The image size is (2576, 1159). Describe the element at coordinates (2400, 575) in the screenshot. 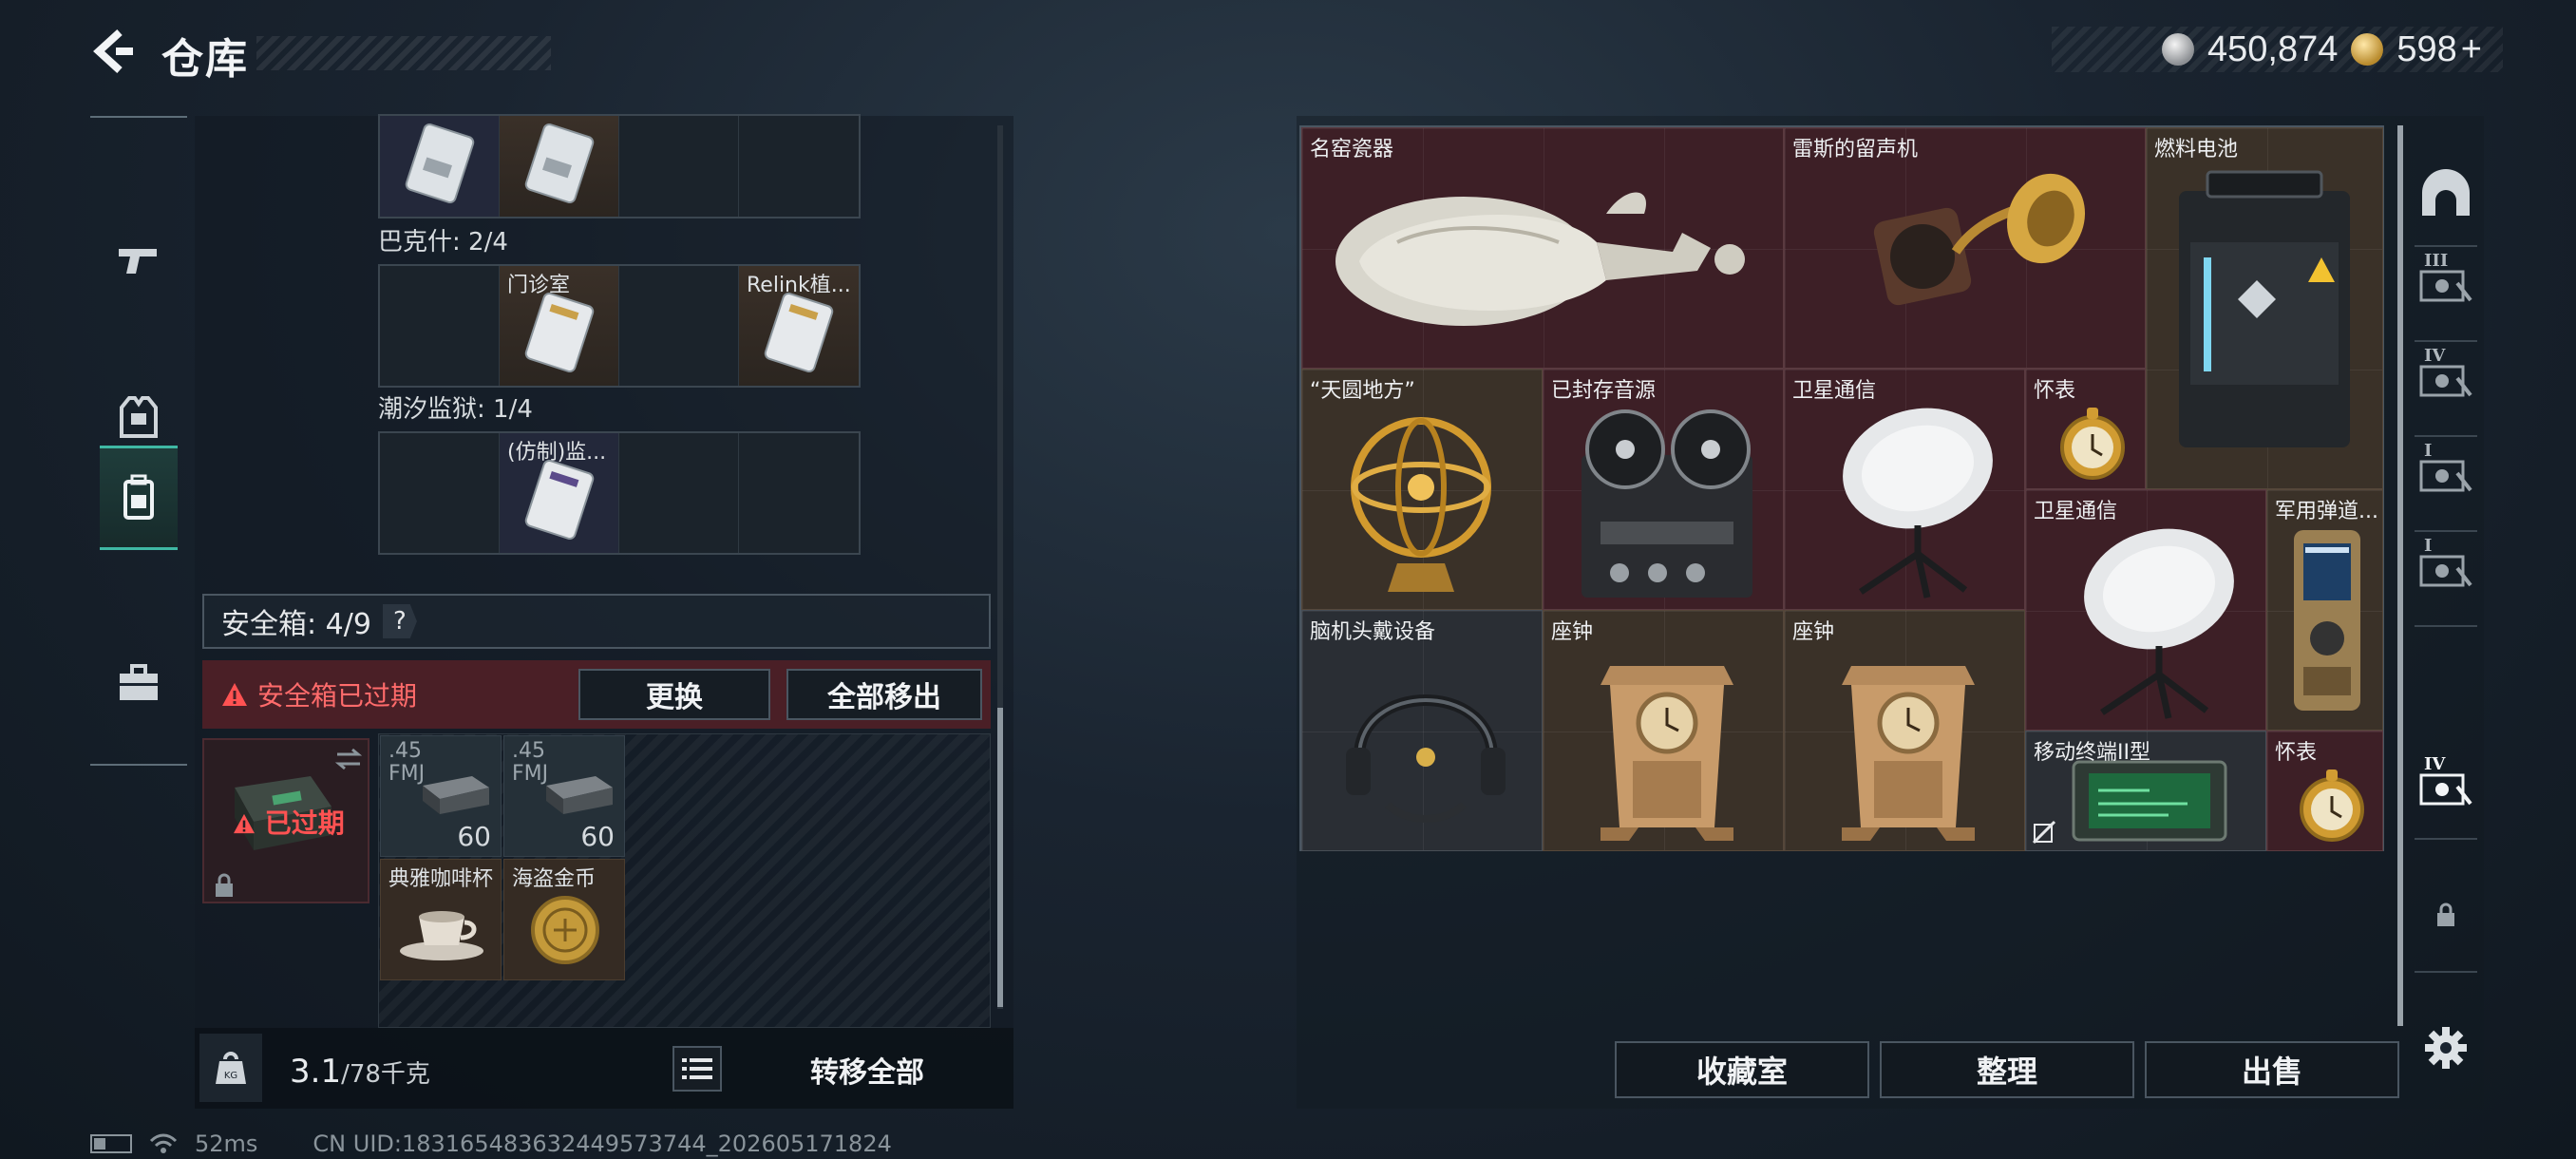

I see `stash-scroll-thumb` at that location.